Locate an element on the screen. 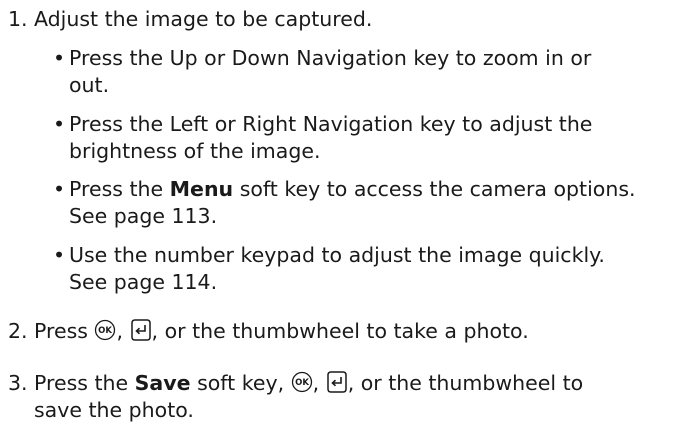  bullet-text: soft key to access the camera options. is located at coordinates (437, 189).